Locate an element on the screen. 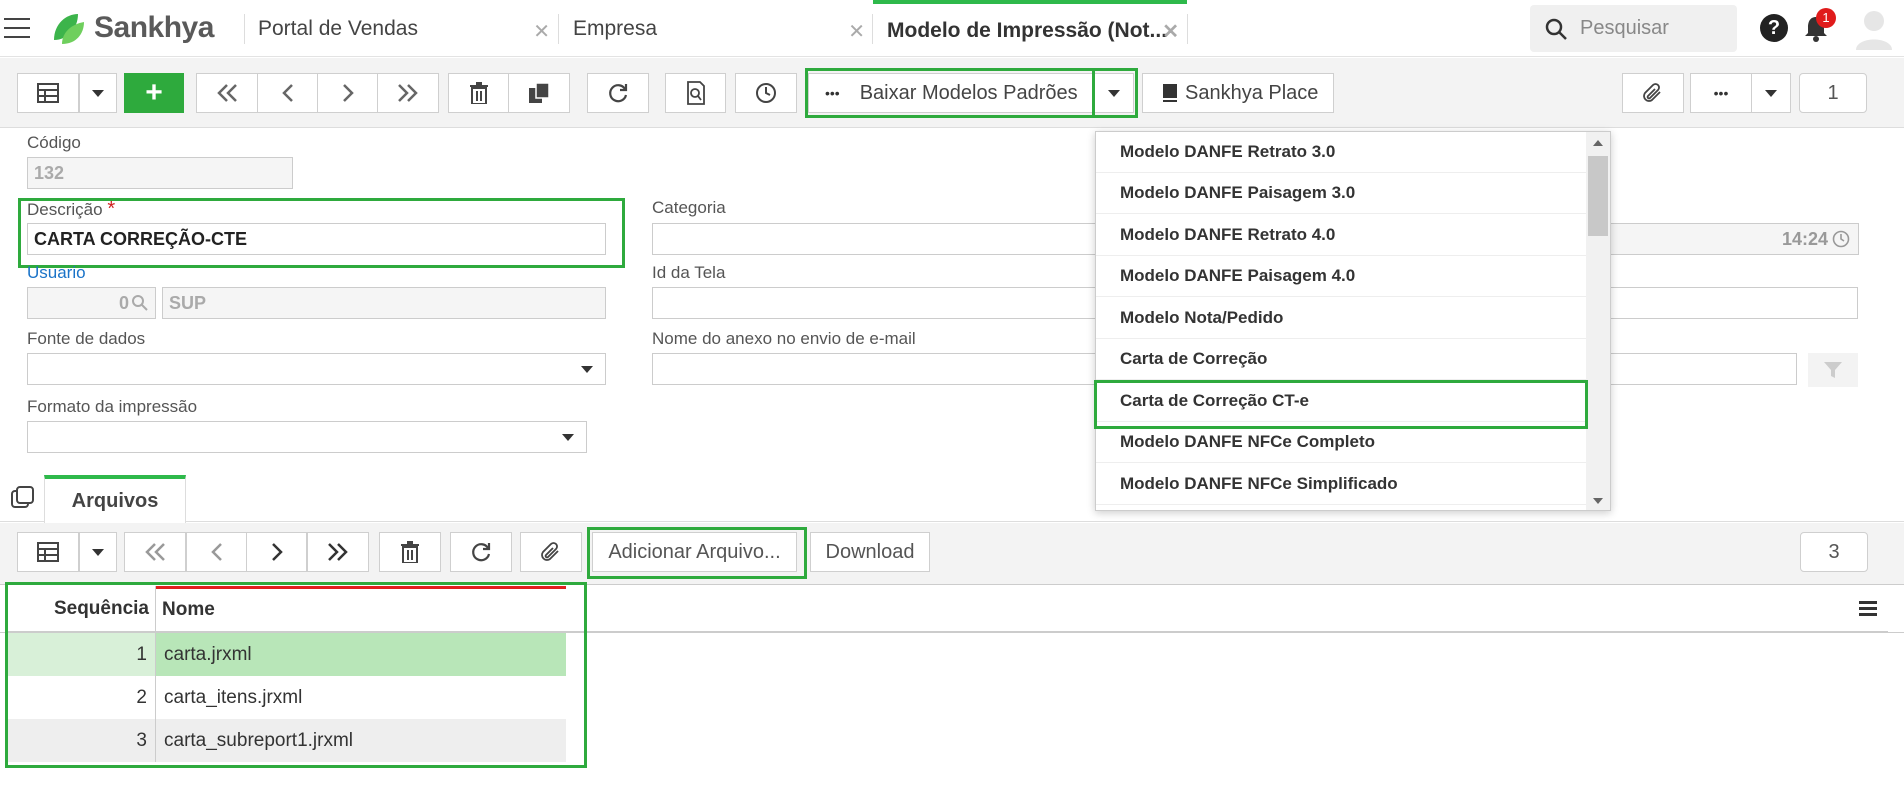 The width and height of the screenshot is (1904, 788). more-options-dropdown is located at coordinates (1771, 93).